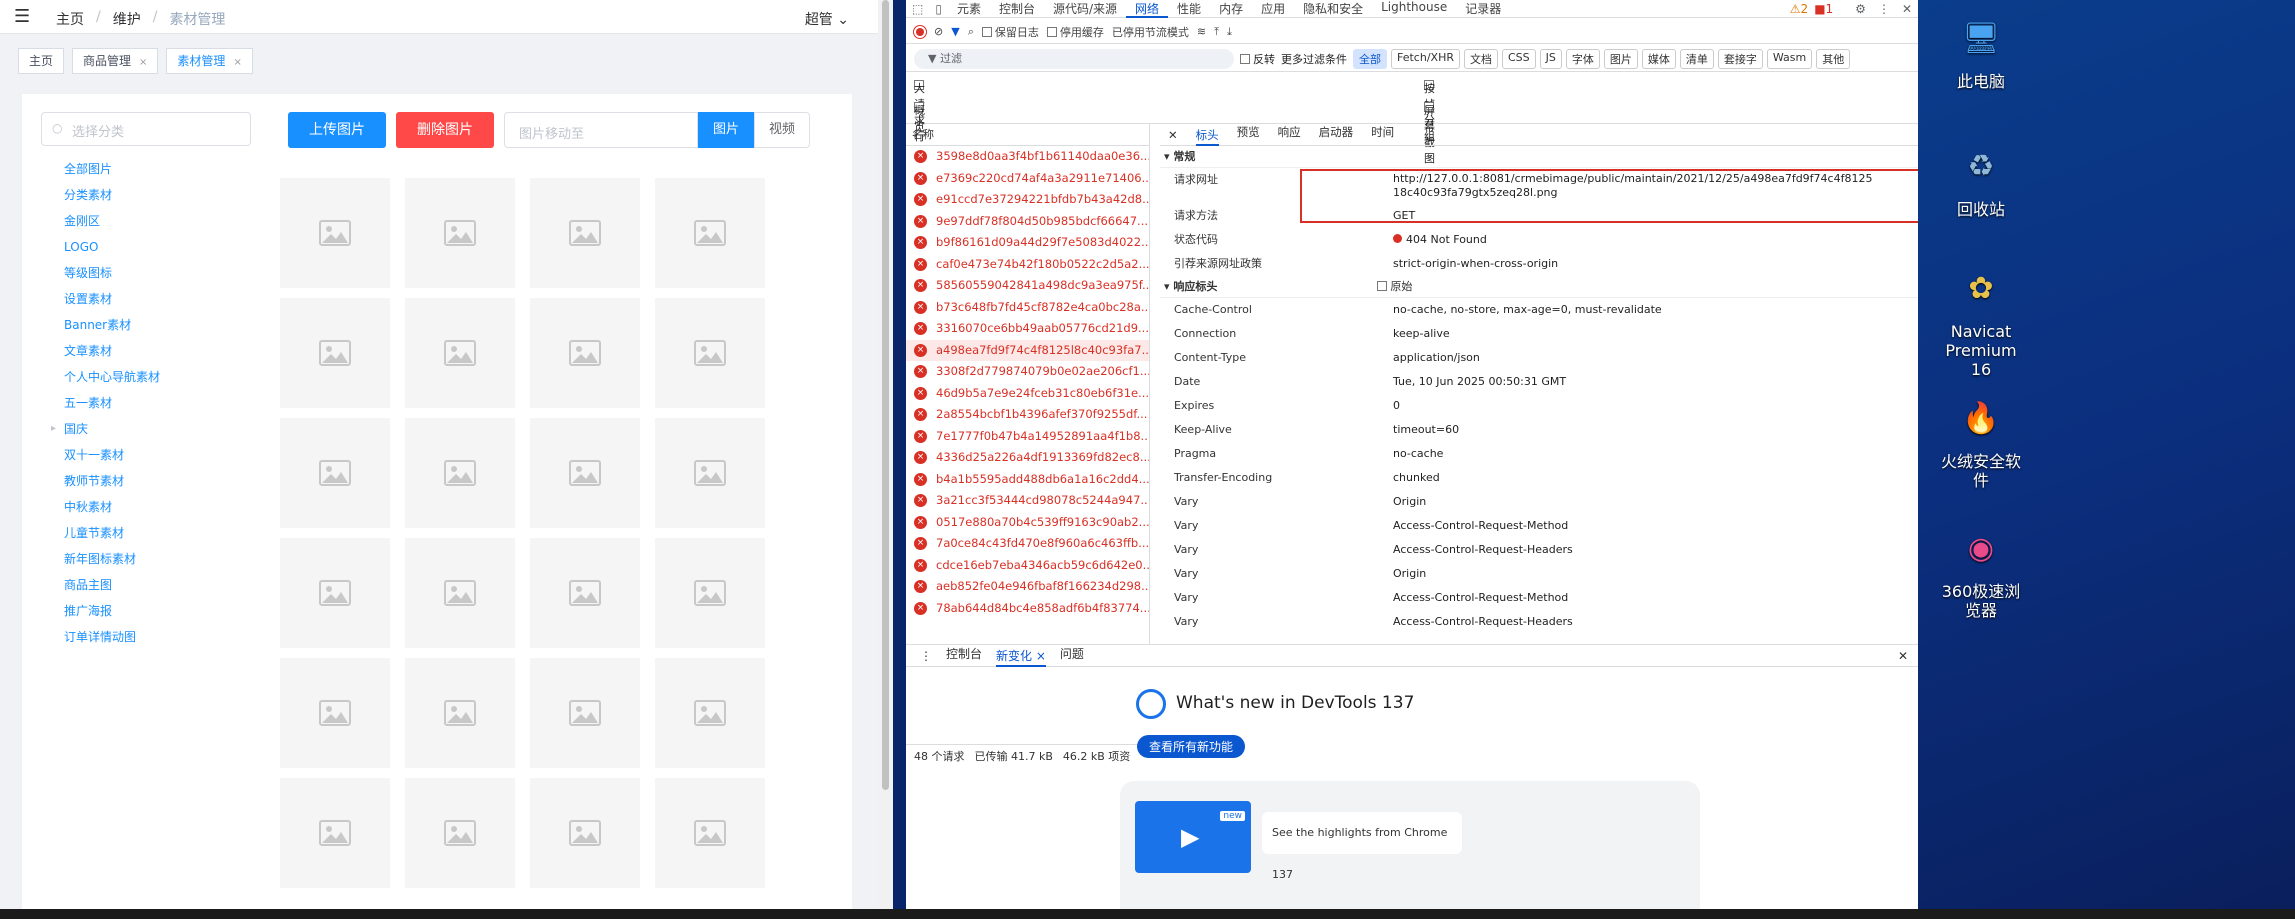 Image resolution: width=2295 pixels, height=919 pixels. I want to click on filter-chip: 图片, so click(1620, 58).